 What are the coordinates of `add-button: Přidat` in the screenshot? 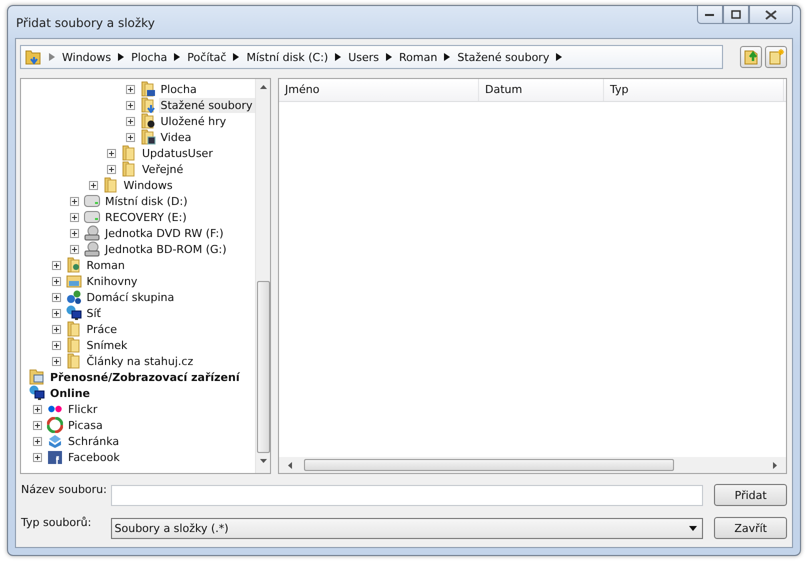 It's located at (751, 495).